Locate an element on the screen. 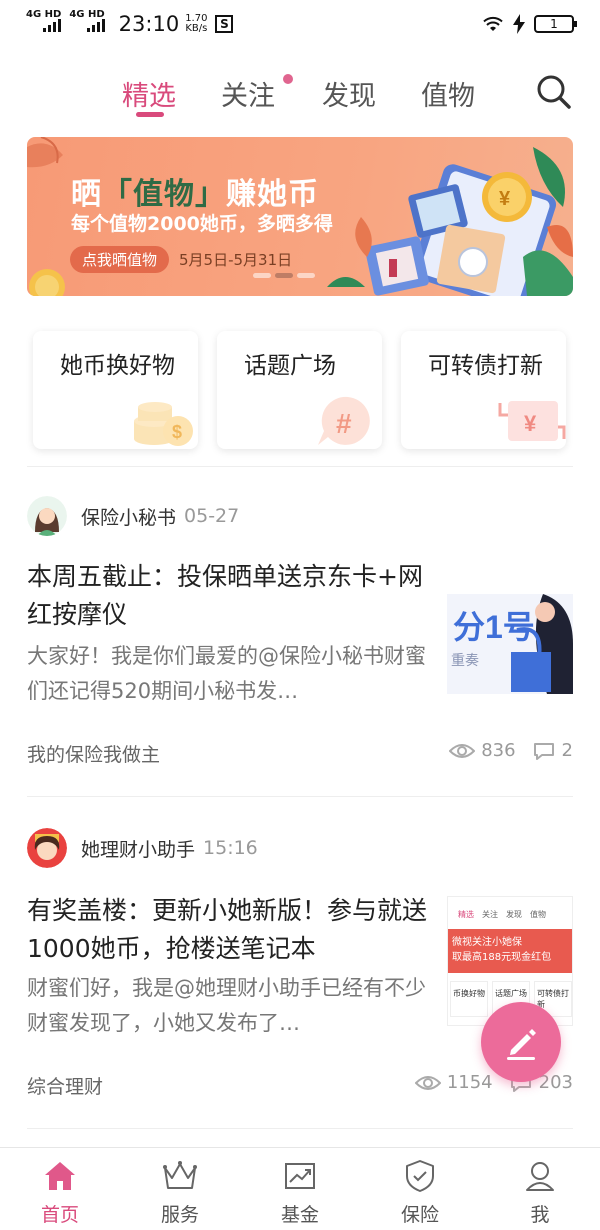 Image resolution: width=600 pixels, height=1230 pixels. nav-label: 基金 is located at coordinates (299, 1215).